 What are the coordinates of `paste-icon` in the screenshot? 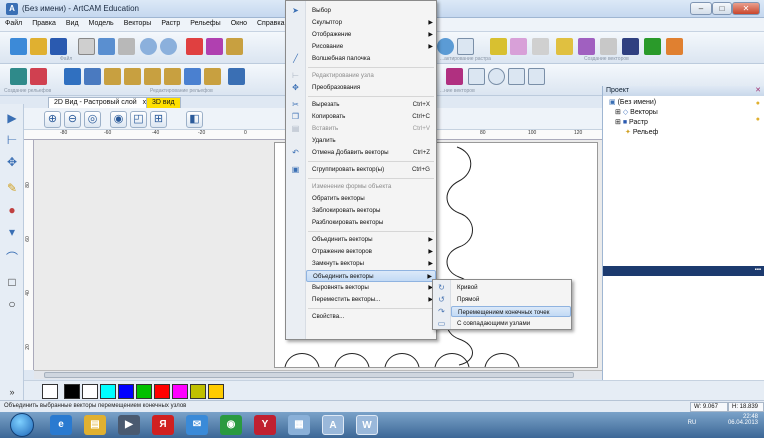 It's located at (126, 46).